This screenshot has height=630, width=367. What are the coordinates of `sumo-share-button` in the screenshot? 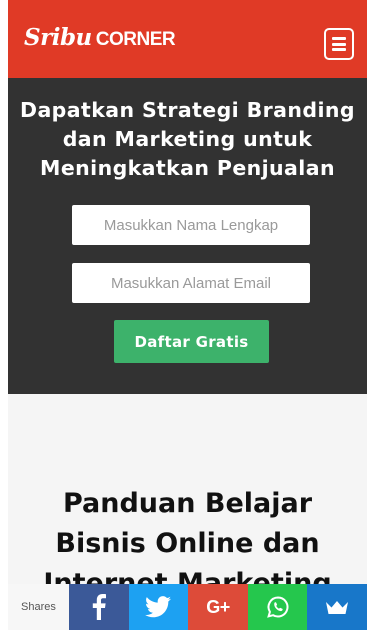 It's located at (337, 607).